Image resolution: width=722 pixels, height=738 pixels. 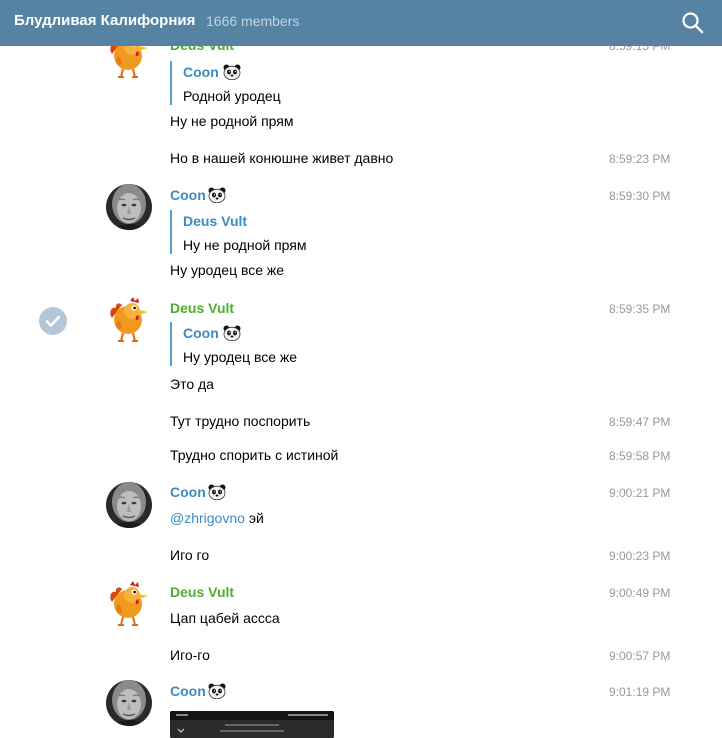 I want to click on message-row: Трудно спорить с истиной 8:59:58 PM, so click(x=361, y=454).